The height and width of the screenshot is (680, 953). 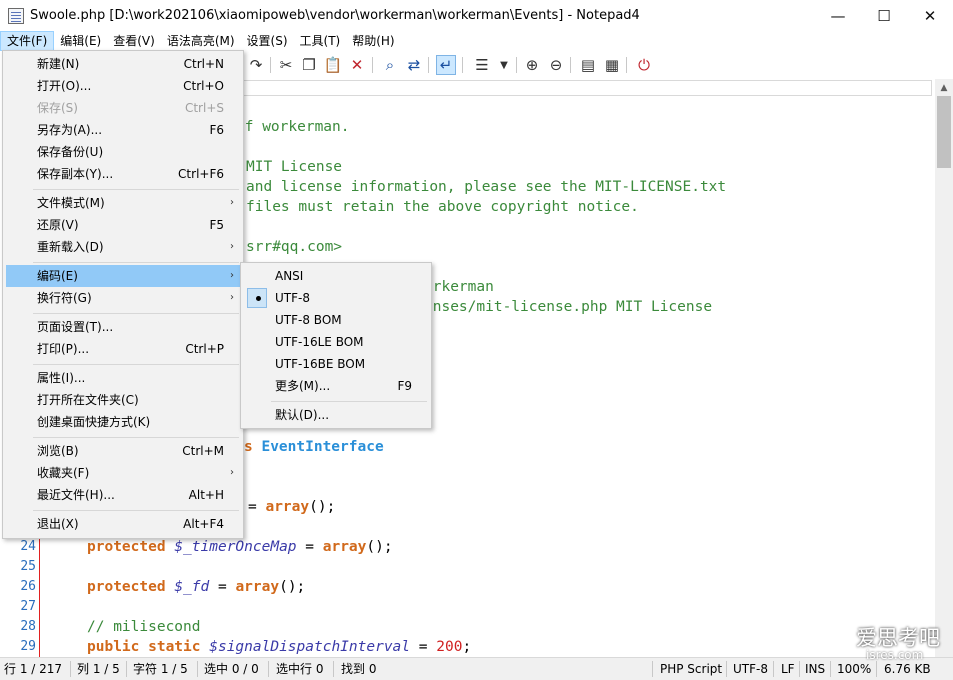 I want to click on menu-settings: 设置(S), so click(x=267, y=41).